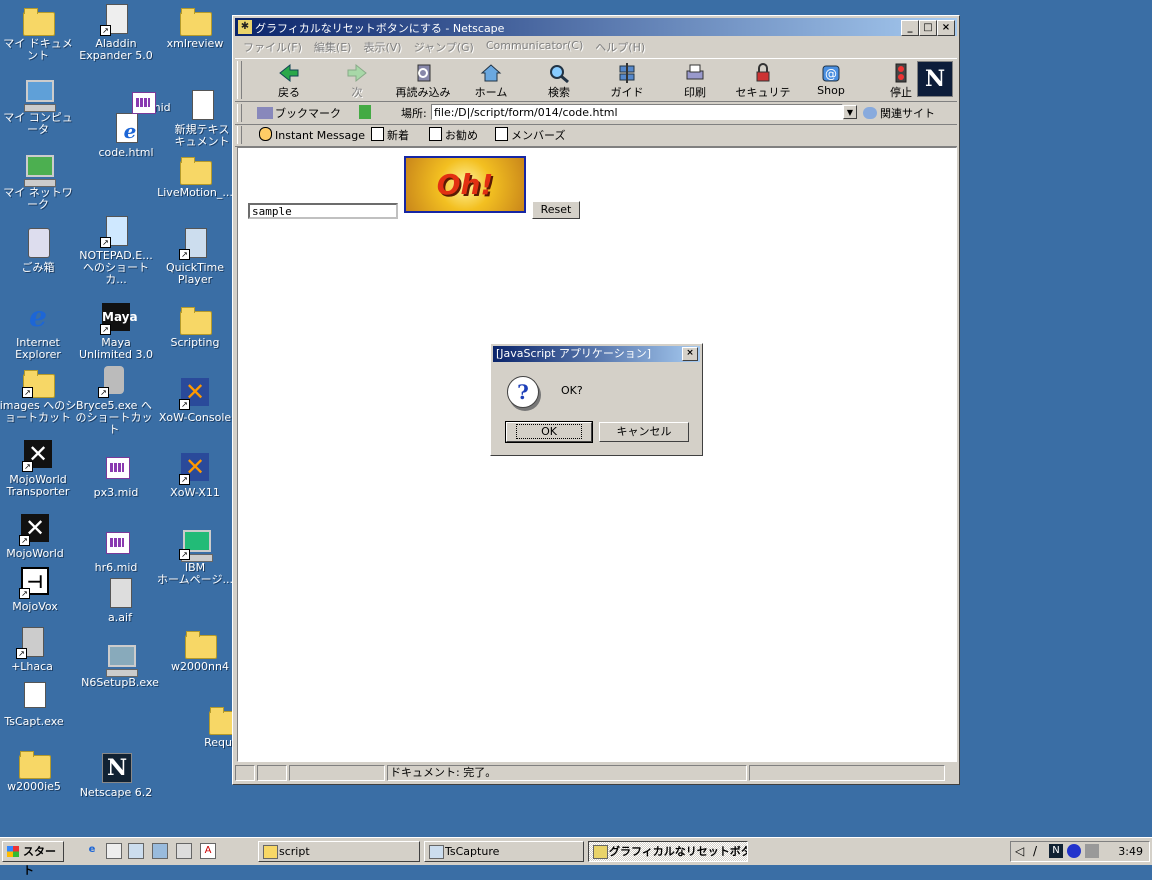 Image resolution: width=1152 pixels, height=880 pixels. What do you see at coordinates (382, 46) in the screenshot?
I see `menu-view: 表示(V)` at bounding box center [382, 46].